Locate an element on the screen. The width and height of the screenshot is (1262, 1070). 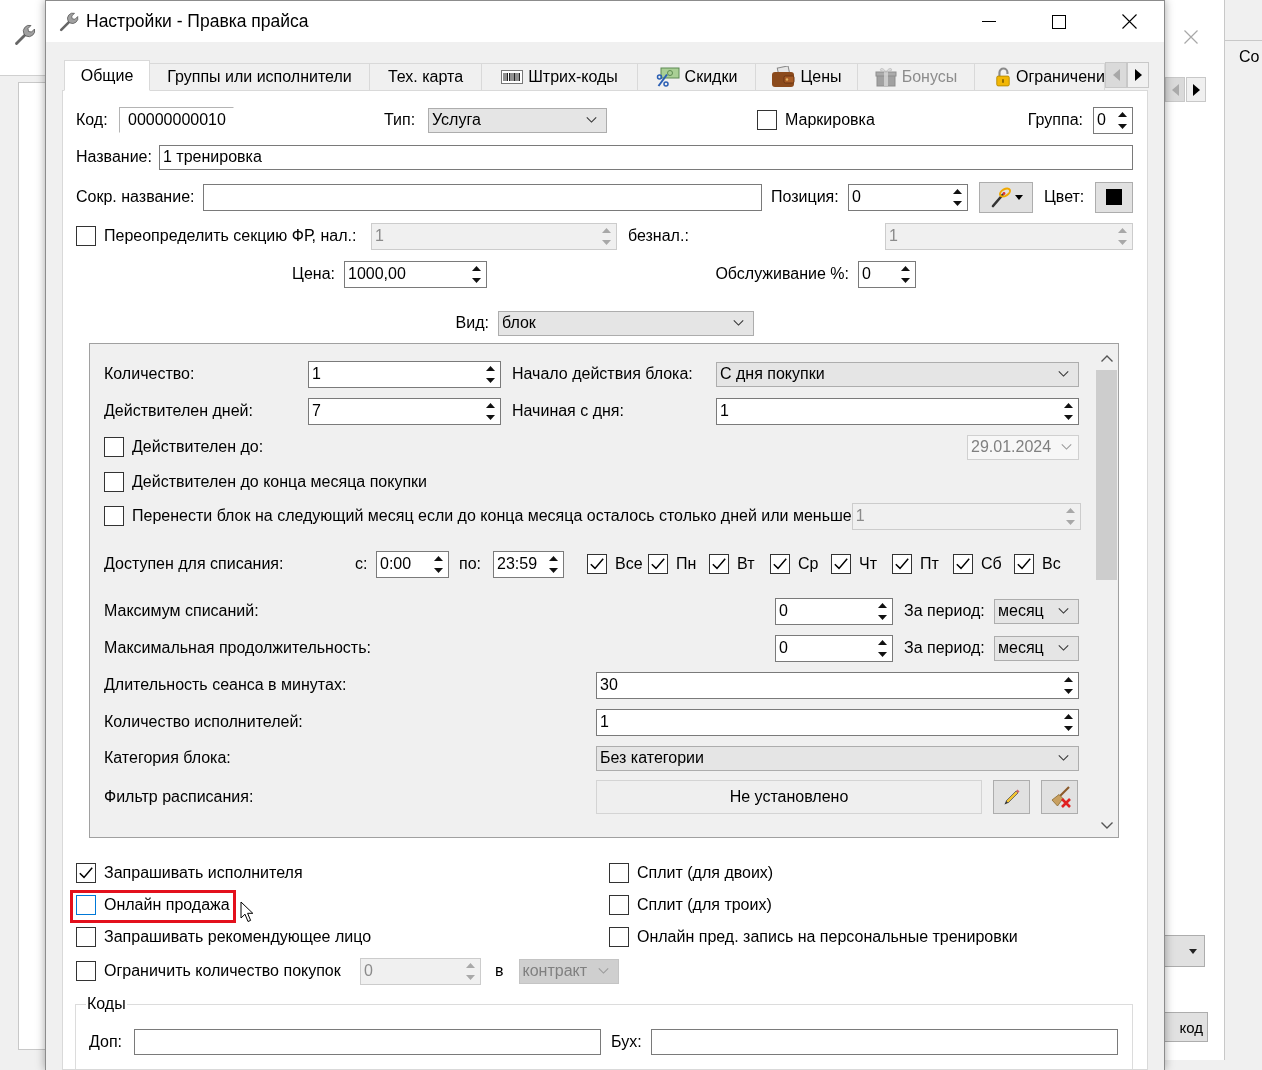
maximize-icon is located at coordinates (1059, 21).